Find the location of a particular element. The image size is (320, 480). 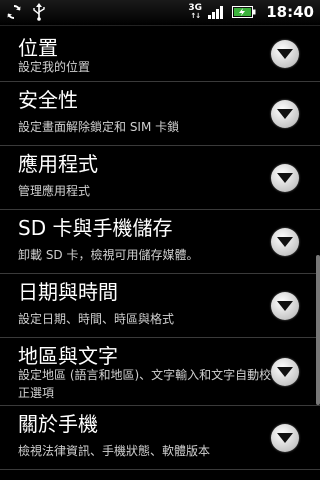

scrollbar is located at coordinates (318, 330).